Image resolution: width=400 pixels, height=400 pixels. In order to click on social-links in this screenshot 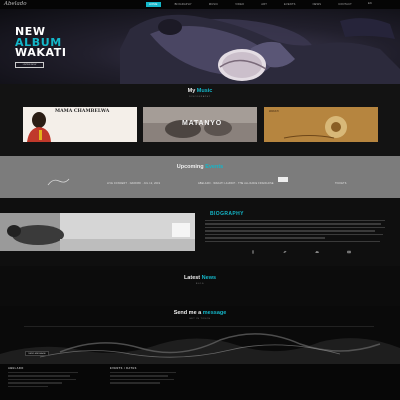, I will do `click(315, 252)`.